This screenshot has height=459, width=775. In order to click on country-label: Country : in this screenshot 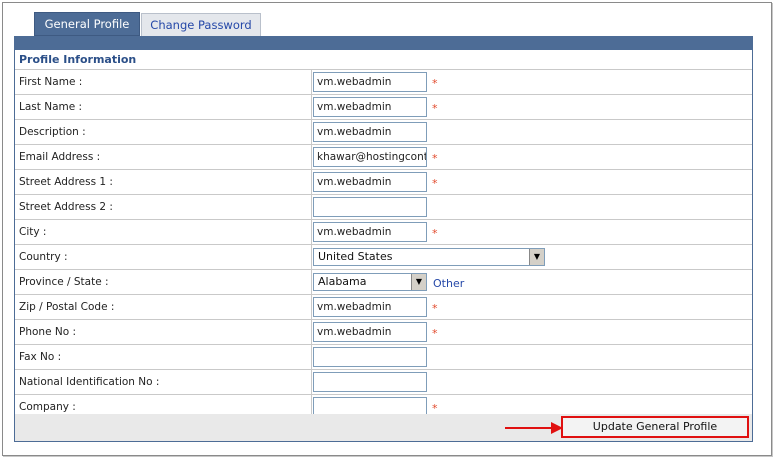, I will do `click(43, 257)`.